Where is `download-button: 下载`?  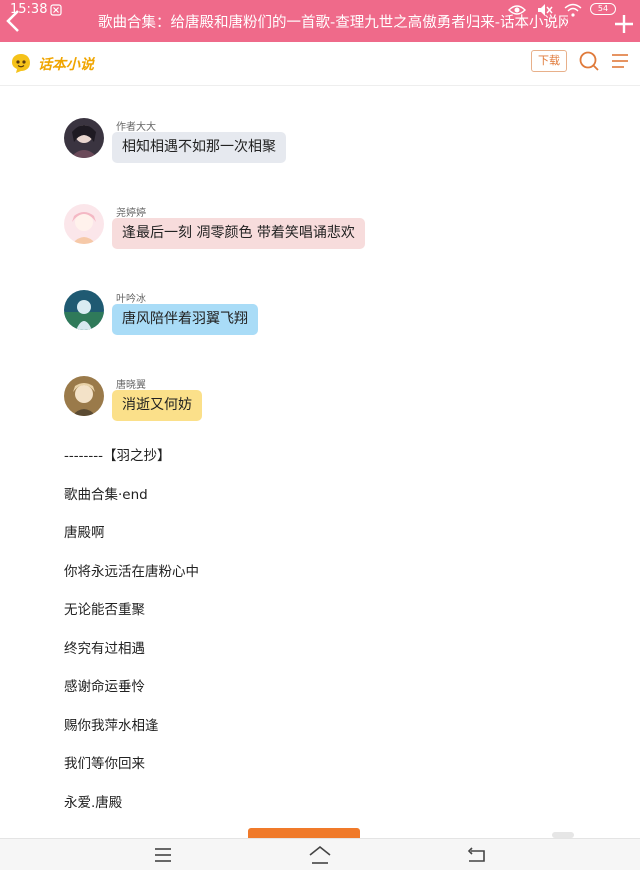 download-button: 下载 is located at coordinates (549, 61).